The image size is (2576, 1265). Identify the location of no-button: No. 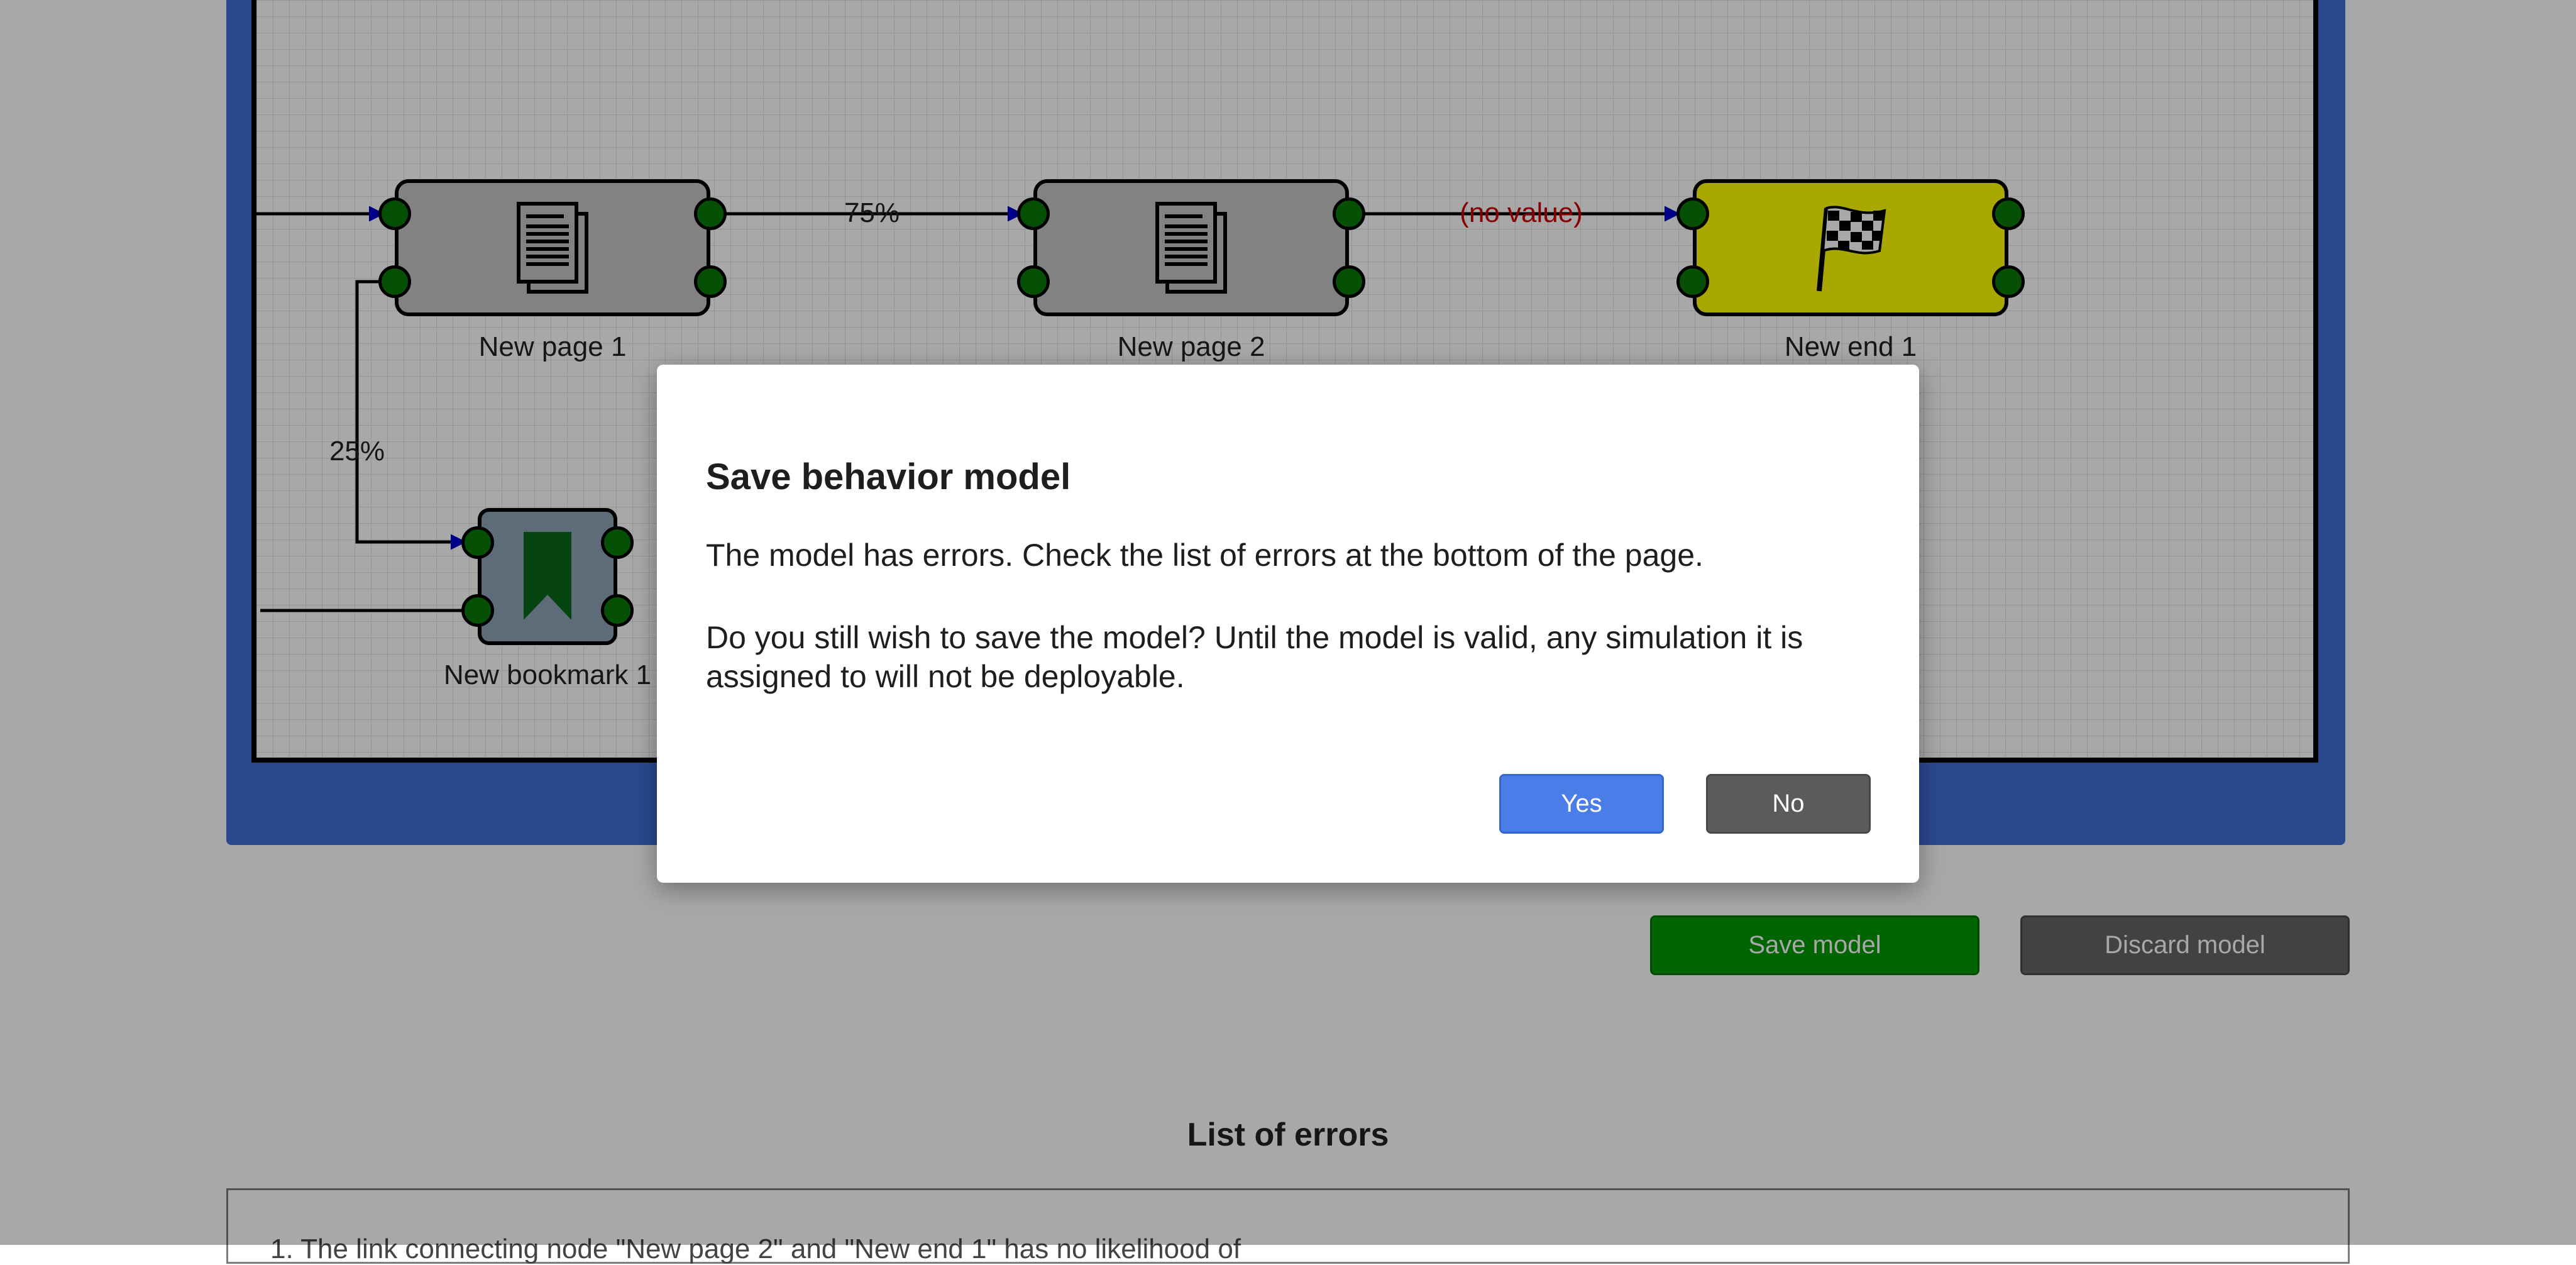
(1788, 804).